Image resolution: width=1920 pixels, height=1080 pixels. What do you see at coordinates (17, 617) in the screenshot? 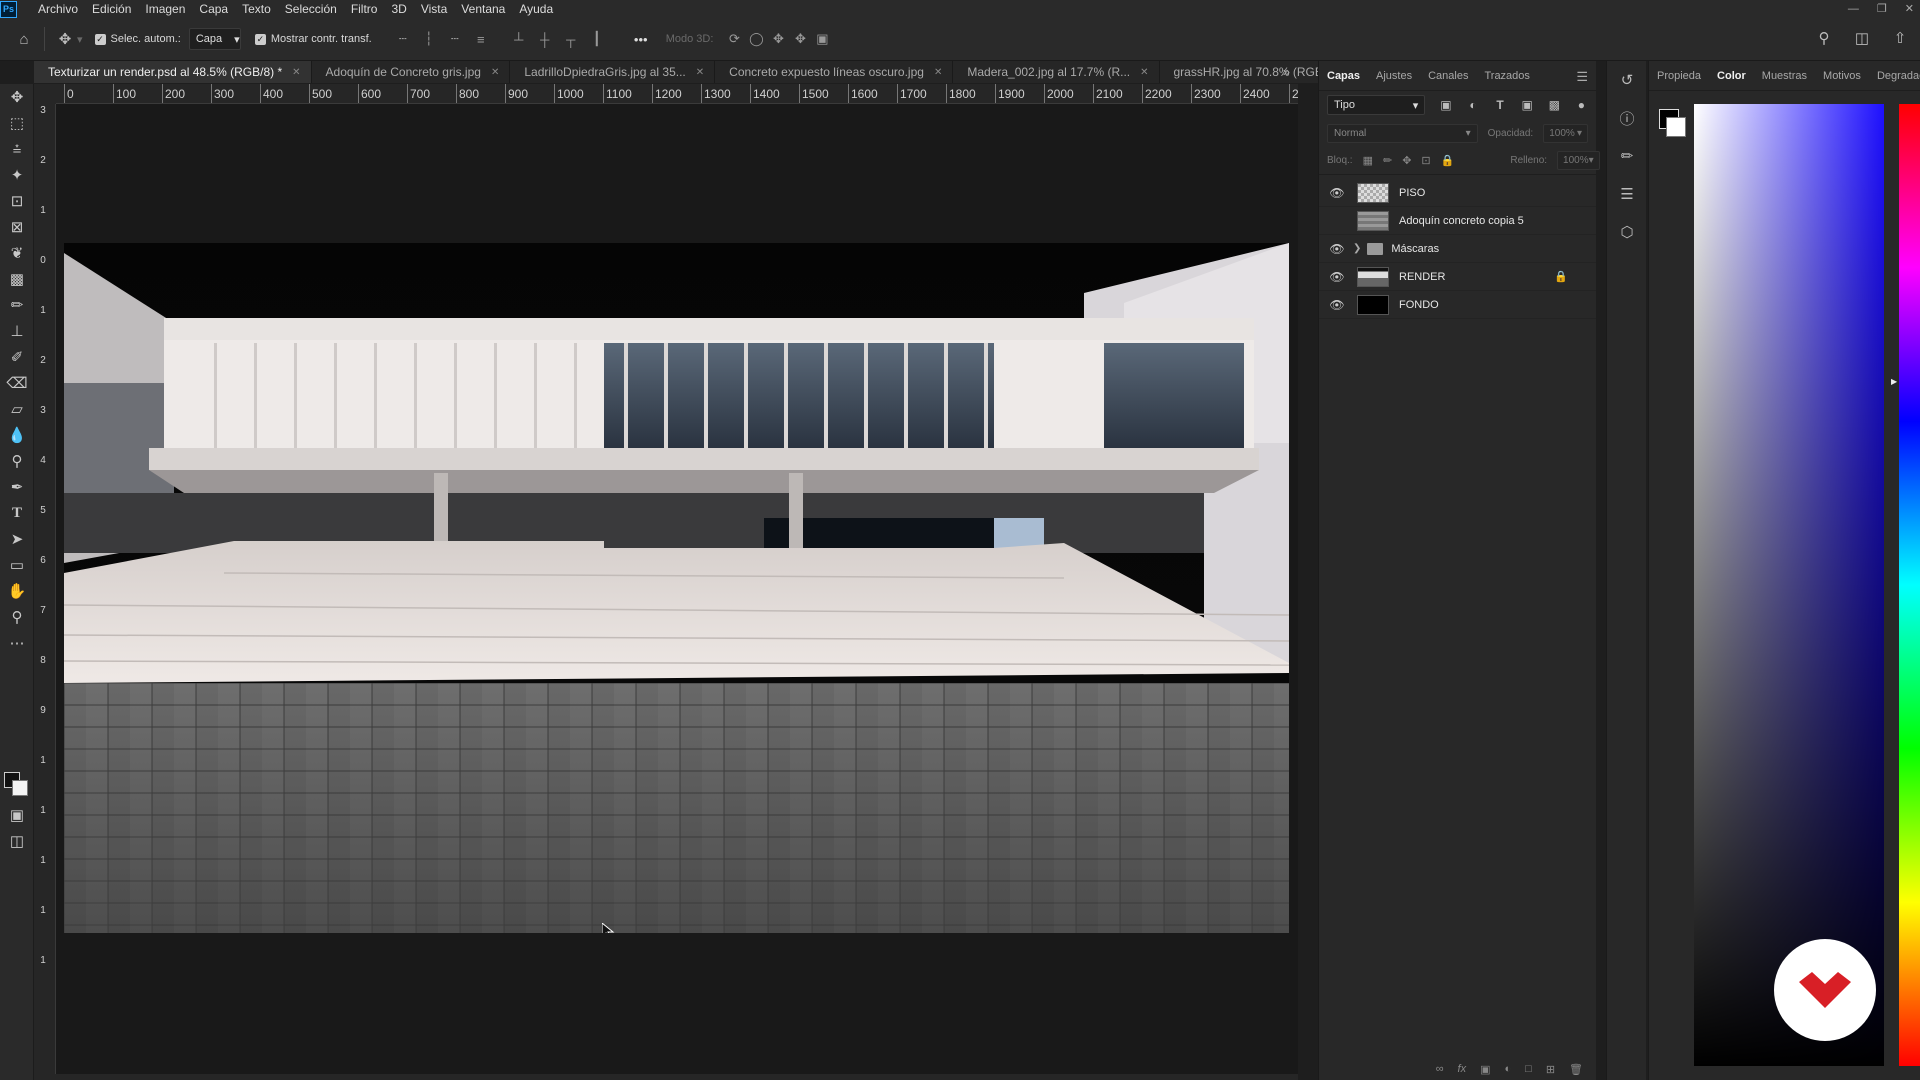
I see `zoom-tool-icon: ⚲` at bounding box center [17, 617].